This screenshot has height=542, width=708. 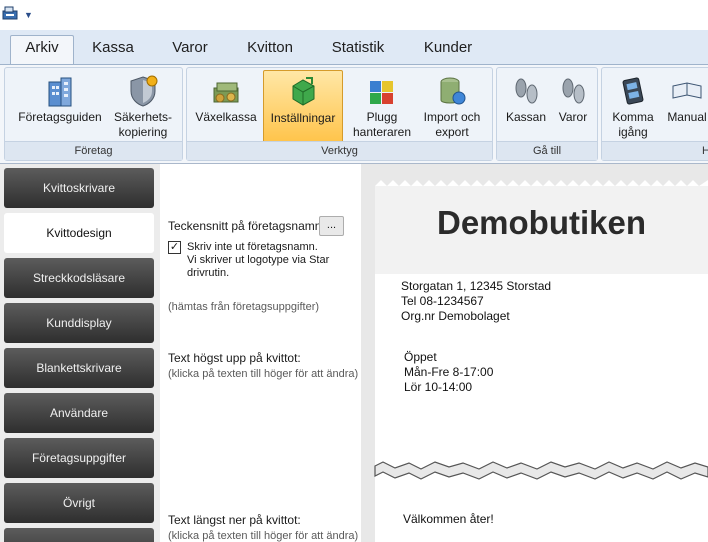 I want to click on nav-anvandare: Användare, so click(x=79, y=413).